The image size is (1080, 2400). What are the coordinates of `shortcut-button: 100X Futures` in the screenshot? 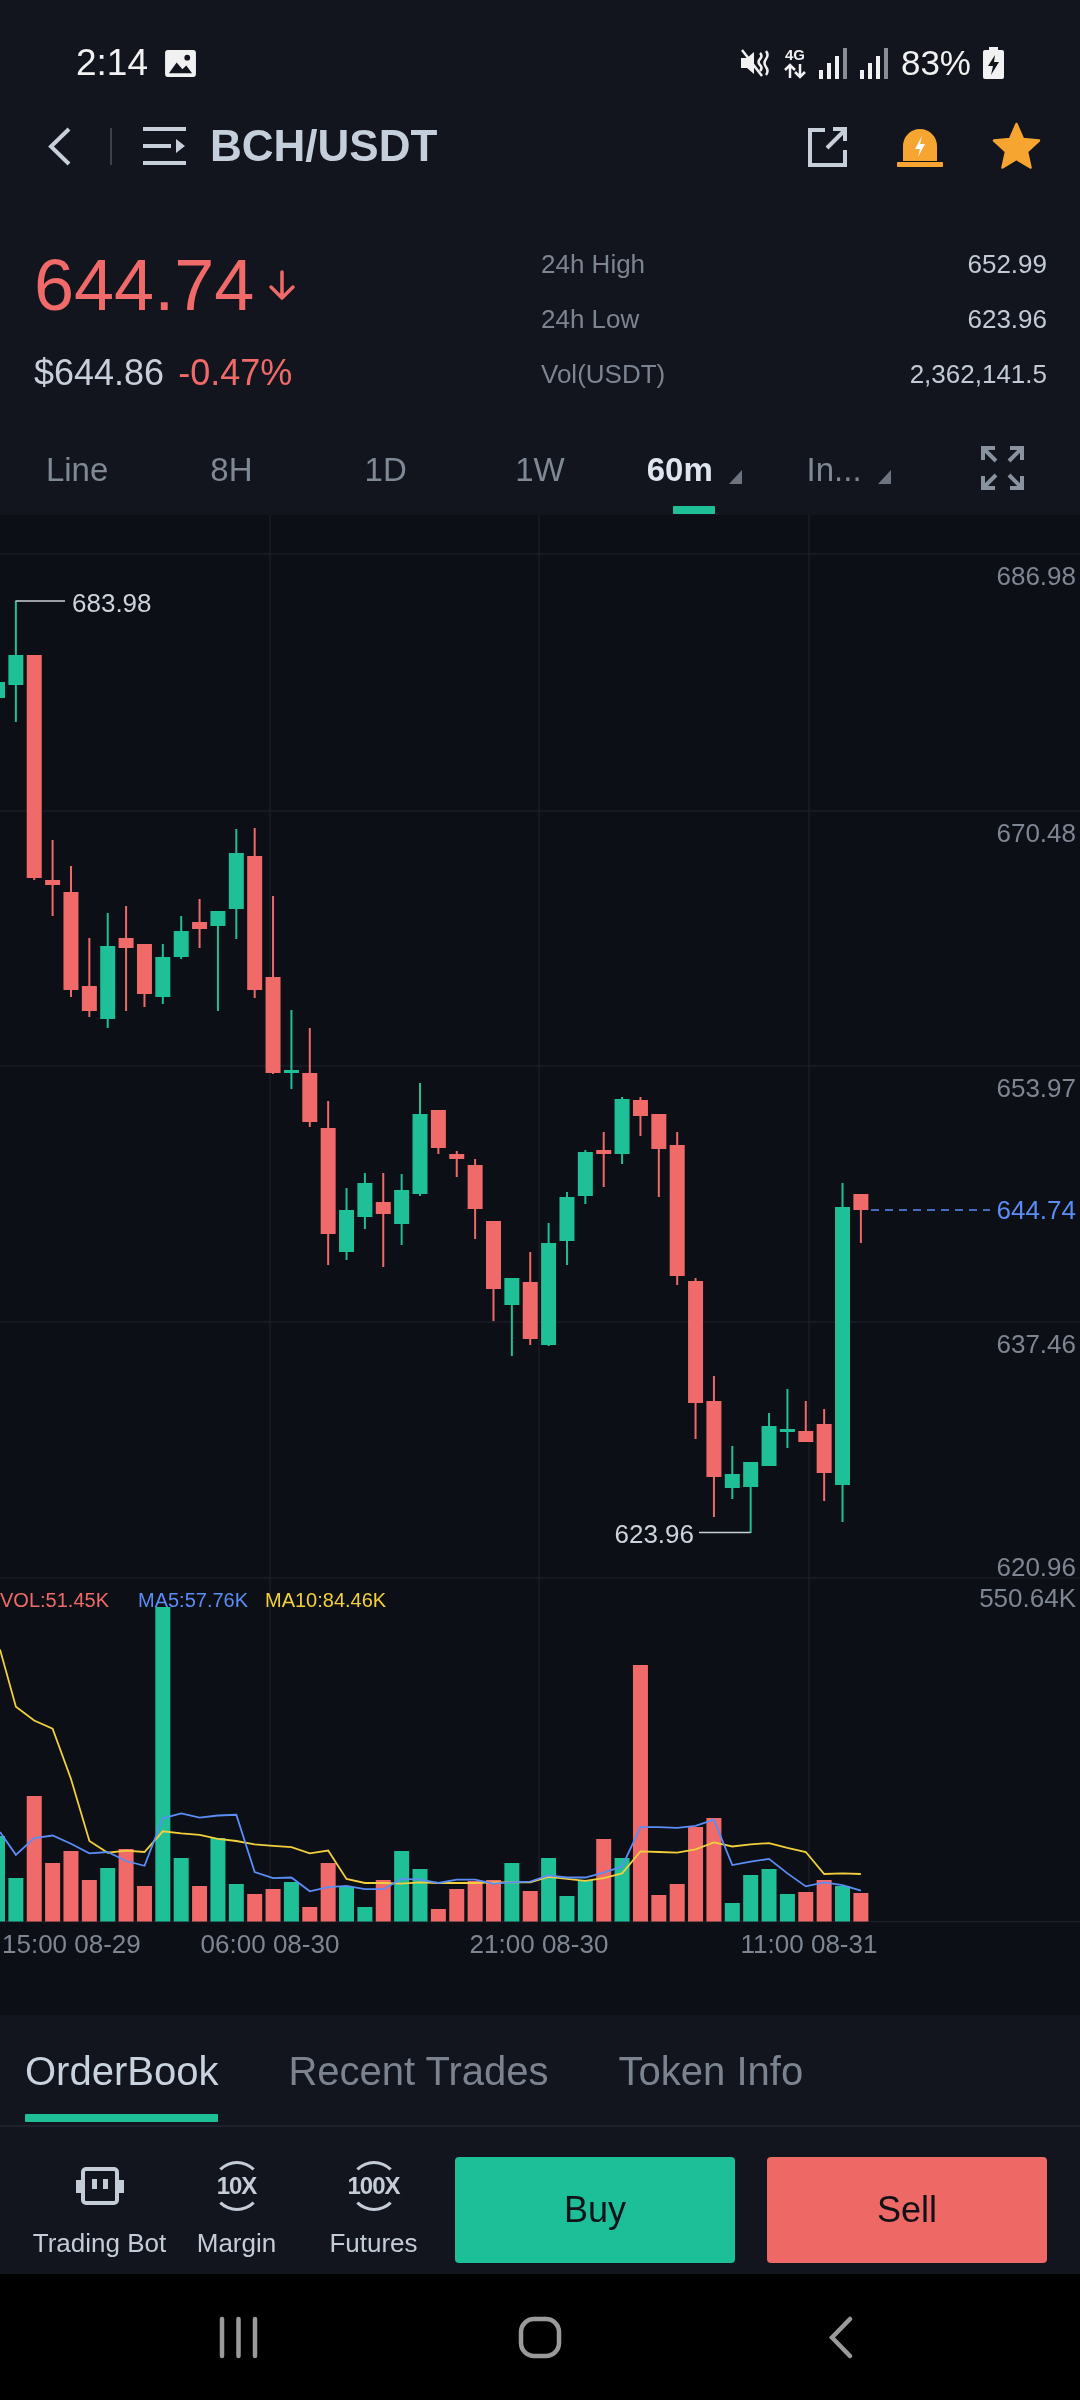 It's located at (373, 2210).